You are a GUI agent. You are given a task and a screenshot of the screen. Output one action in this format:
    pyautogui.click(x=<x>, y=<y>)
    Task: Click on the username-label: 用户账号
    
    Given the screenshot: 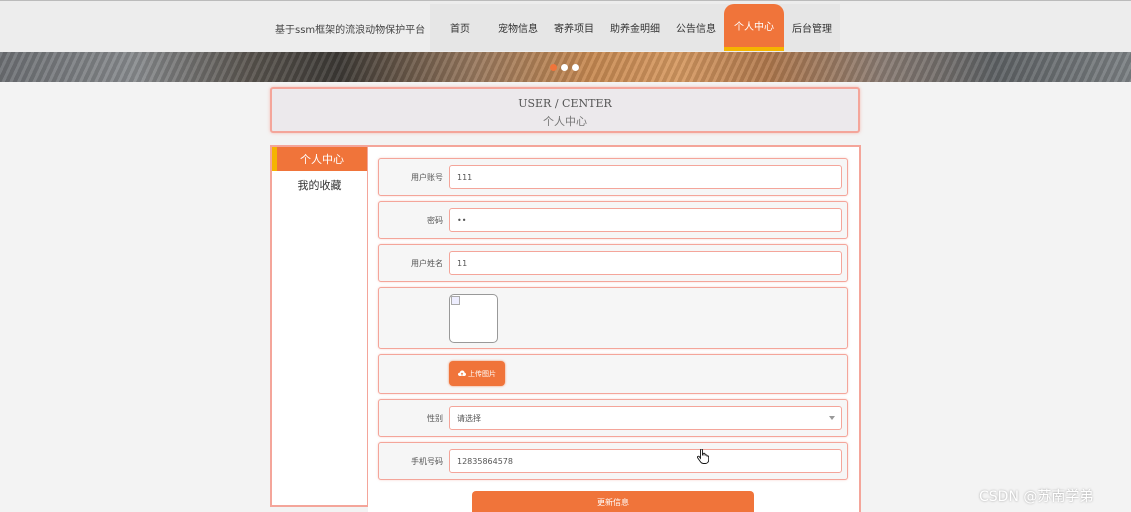 What is the action you would take?
    pyautogui.click(x=427, y=177)
    